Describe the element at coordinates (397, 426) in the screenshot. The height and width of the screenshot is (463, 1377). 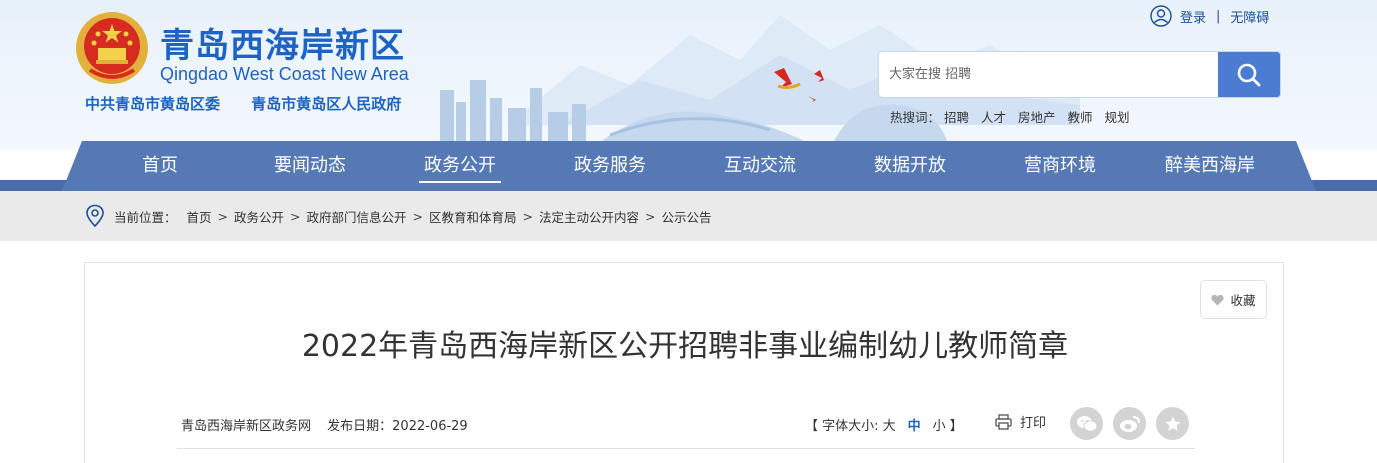
I see `publish-date: 发布日期：2022-06-29` at that location.